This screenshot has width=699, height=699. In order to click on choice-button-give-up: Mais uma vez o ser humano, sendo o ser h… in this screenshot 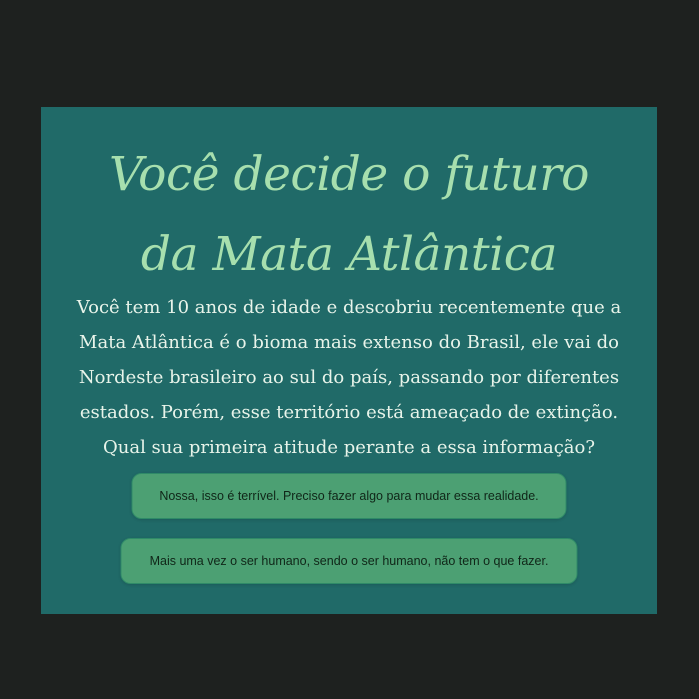, I will do `click(349, 561)`.